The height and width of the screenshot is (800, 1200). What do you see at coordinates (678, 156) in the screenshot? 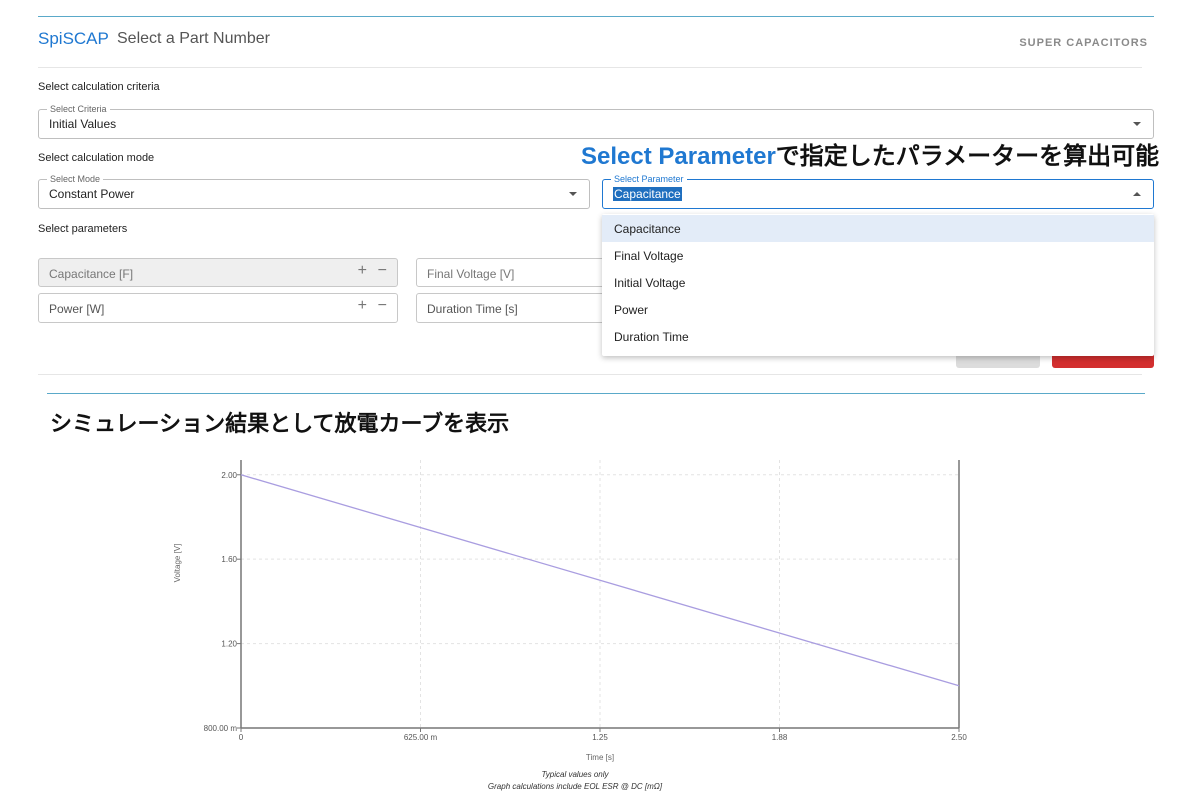
I see `annotation-highlight: Select Parameter` at bounding box center [678, 156].